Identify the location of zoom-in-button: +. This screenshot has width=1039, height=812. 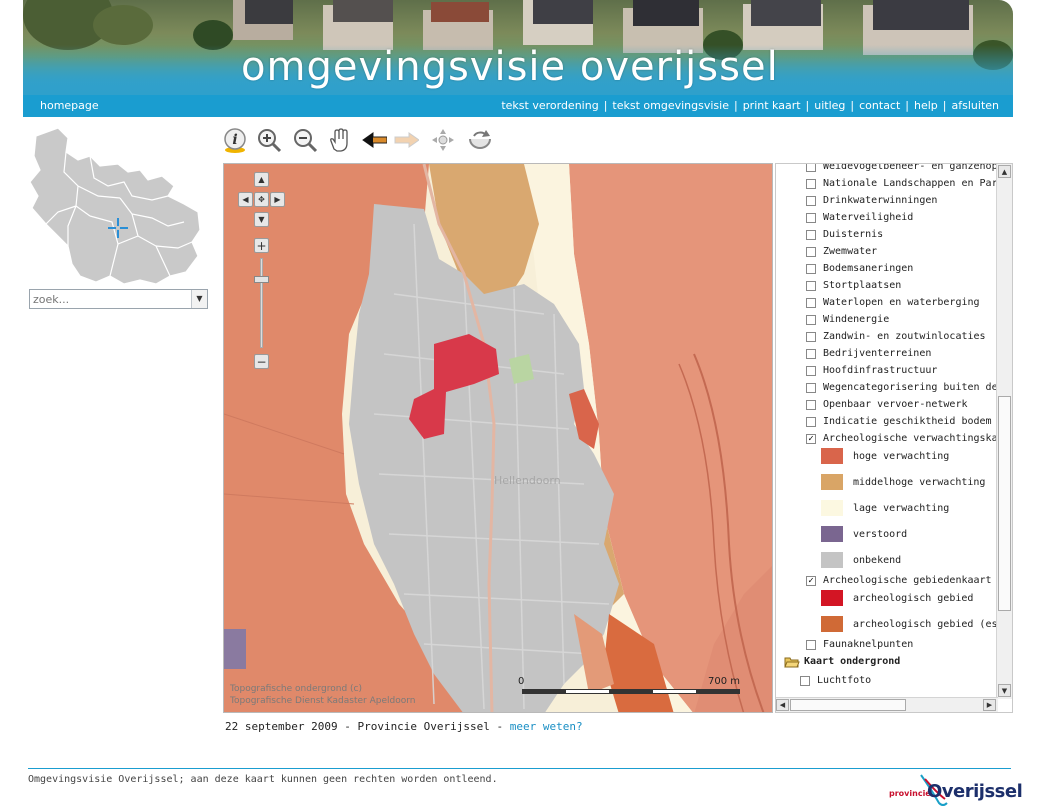
(261, 245).